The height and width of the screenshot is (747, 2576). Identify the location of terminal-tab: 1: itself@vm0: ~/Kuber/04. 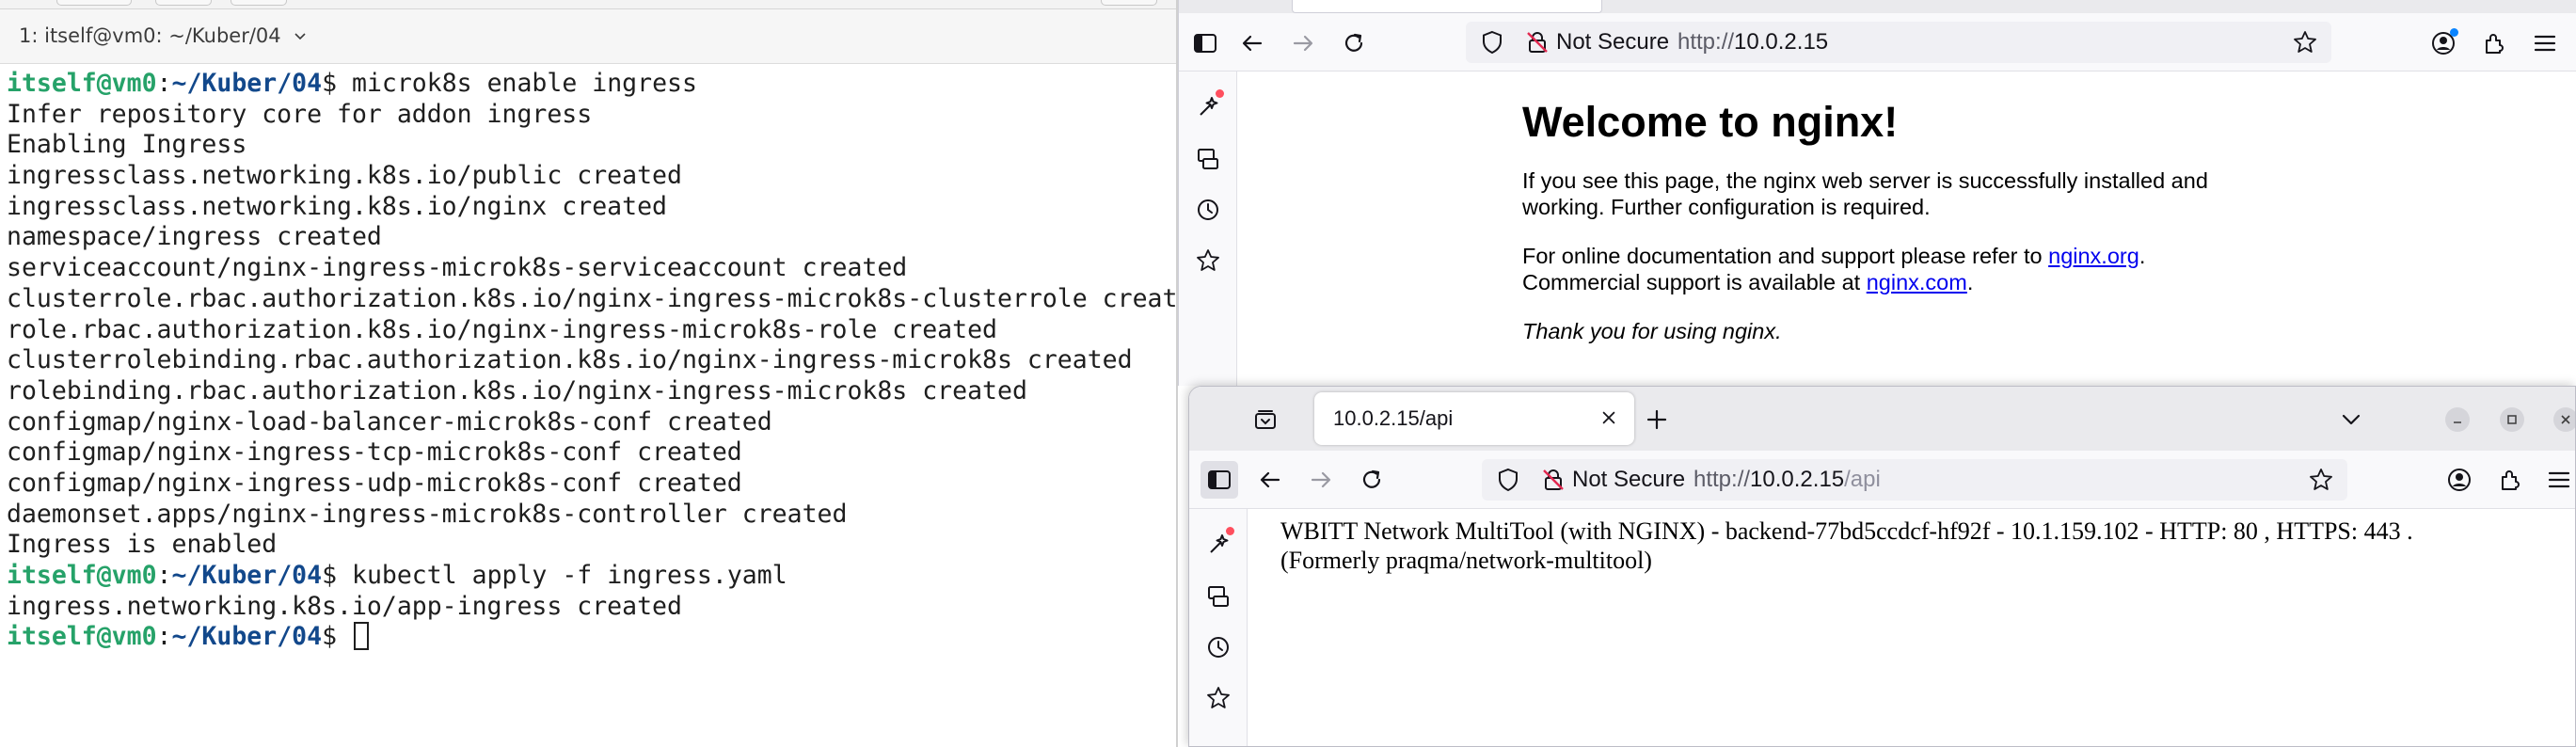
(164, 35).